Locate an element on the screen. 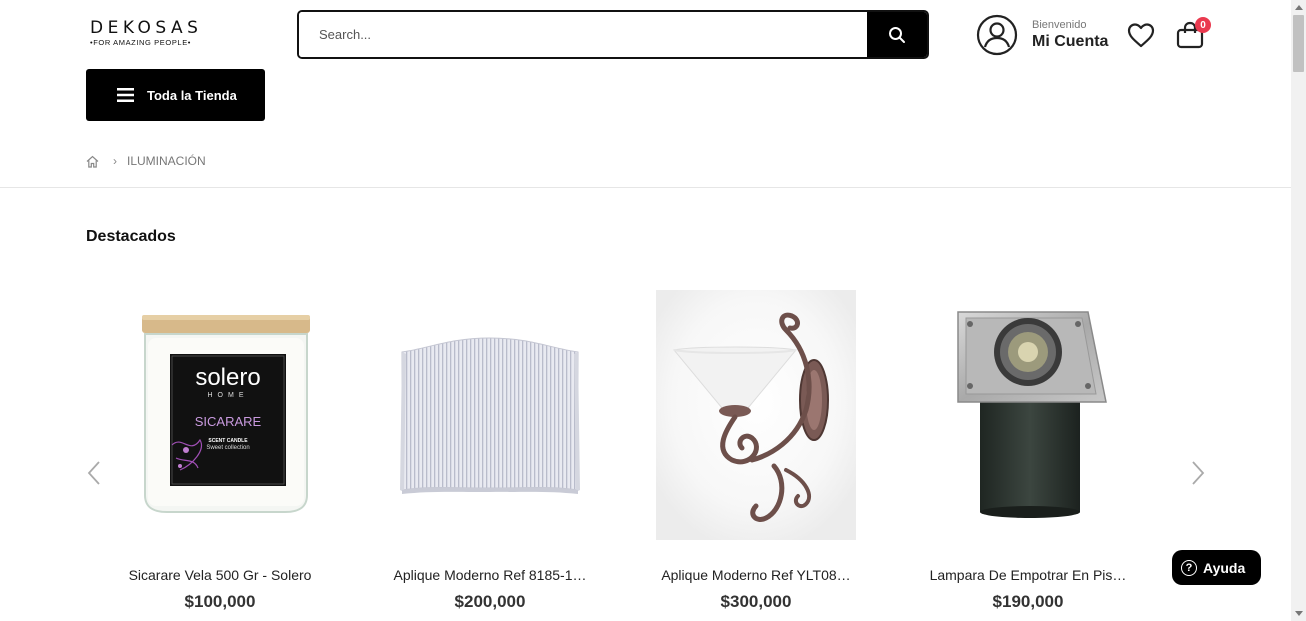  product-price: $100,000 is located at coordinates (220, 601).